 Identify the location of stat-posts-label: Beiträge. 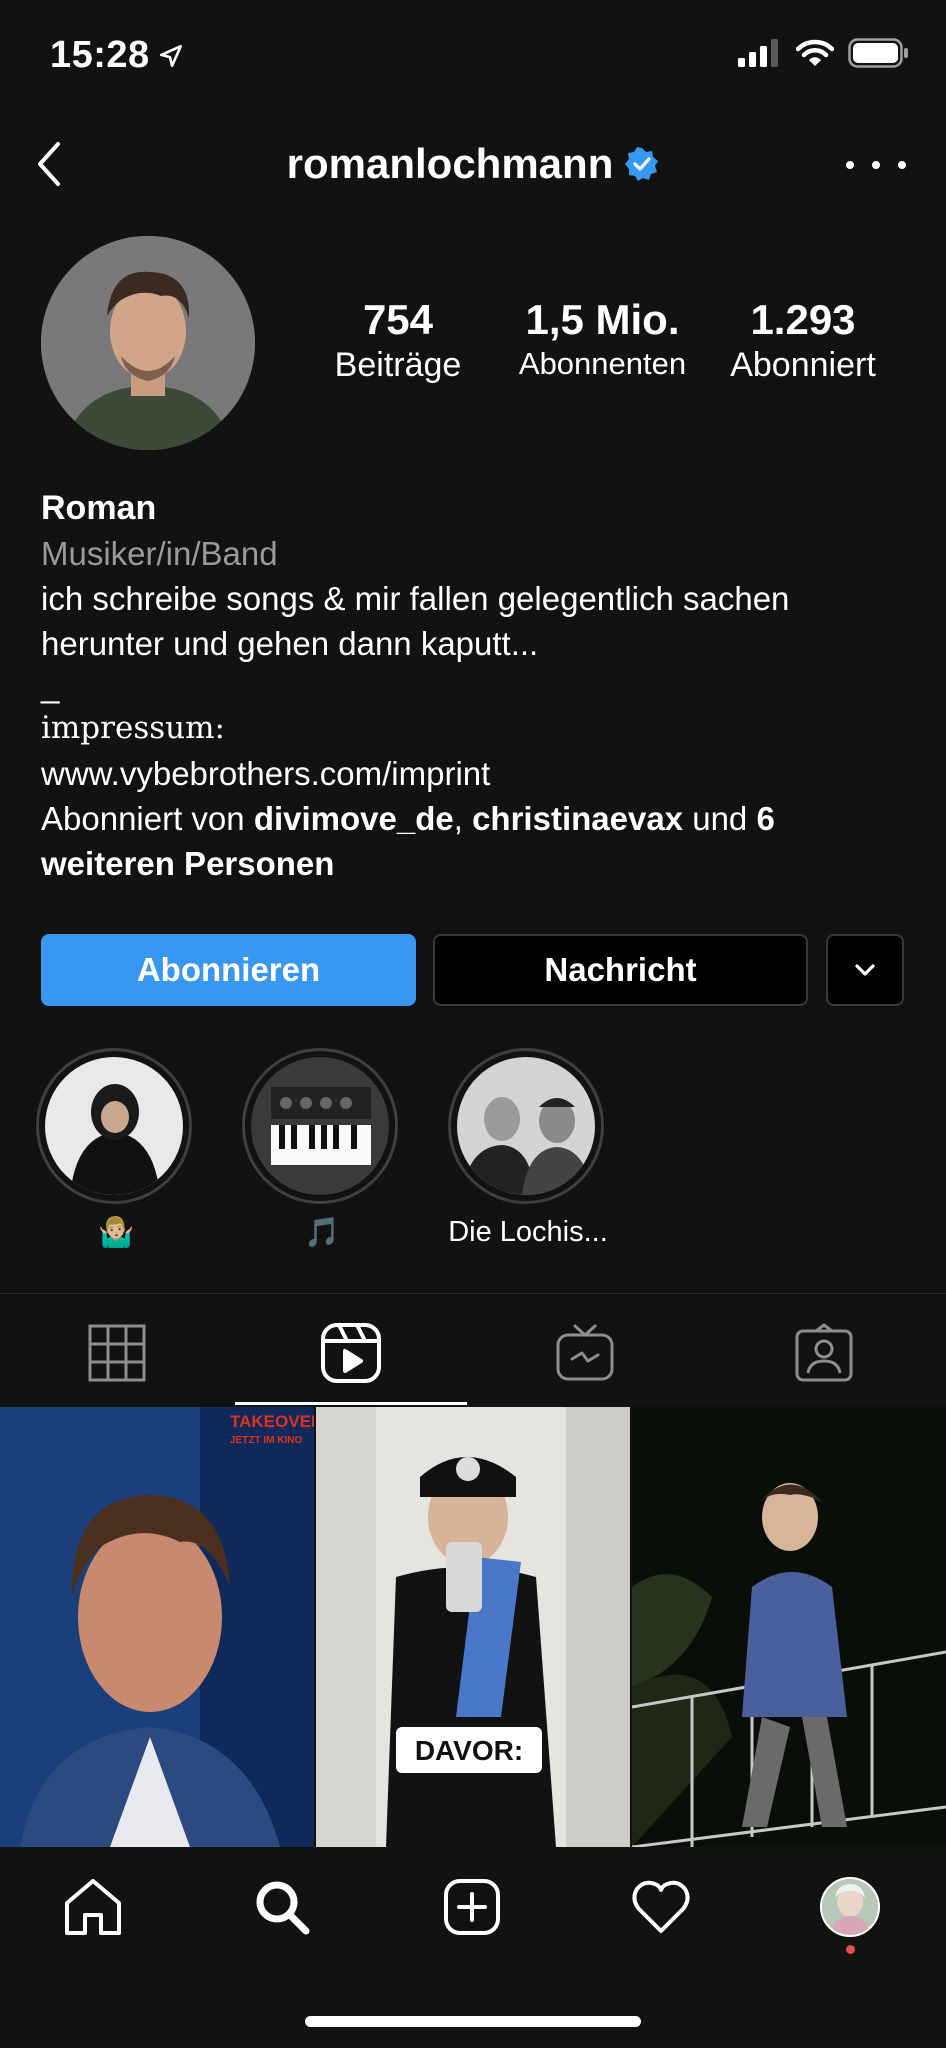
(398, 365).